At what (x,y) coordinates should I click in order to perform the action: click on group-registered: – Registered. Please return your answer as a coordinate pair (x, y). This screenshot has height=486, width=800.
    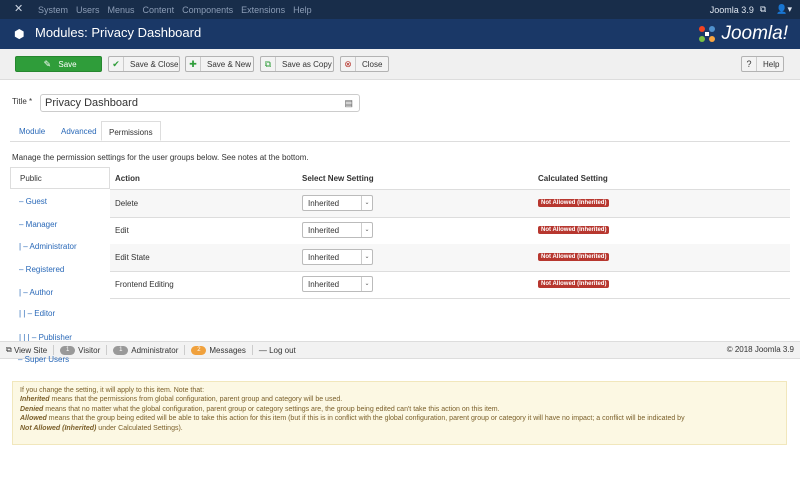
    Looking at the image, I should click on (41, 269).